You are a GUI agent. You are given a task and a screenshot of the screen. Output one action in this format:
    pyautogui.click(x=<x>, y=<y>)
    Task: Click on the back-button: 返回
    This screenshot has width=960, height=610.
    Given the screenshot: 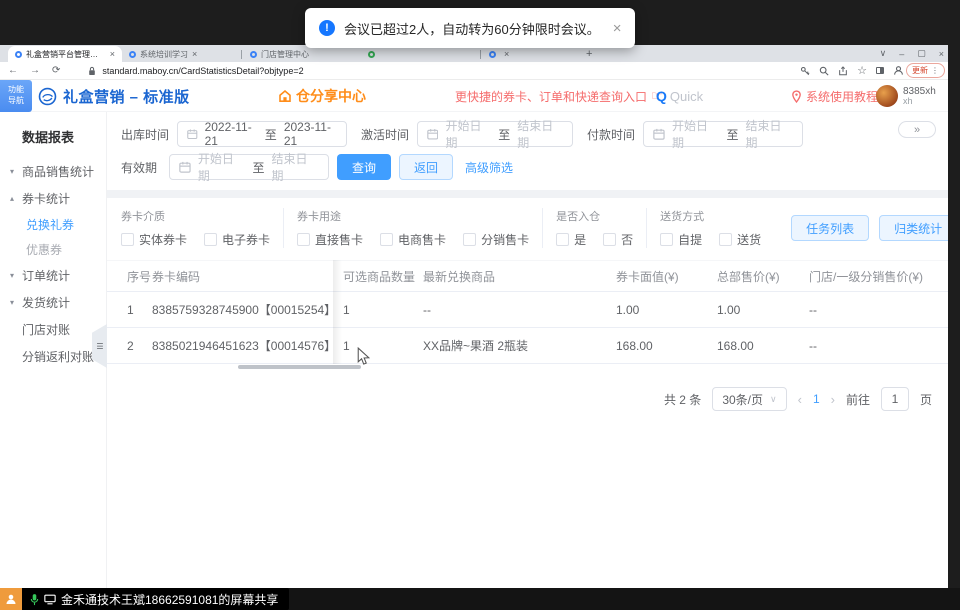 What is the action you would take?
    pyautogui.click(x=426, y=167)
    